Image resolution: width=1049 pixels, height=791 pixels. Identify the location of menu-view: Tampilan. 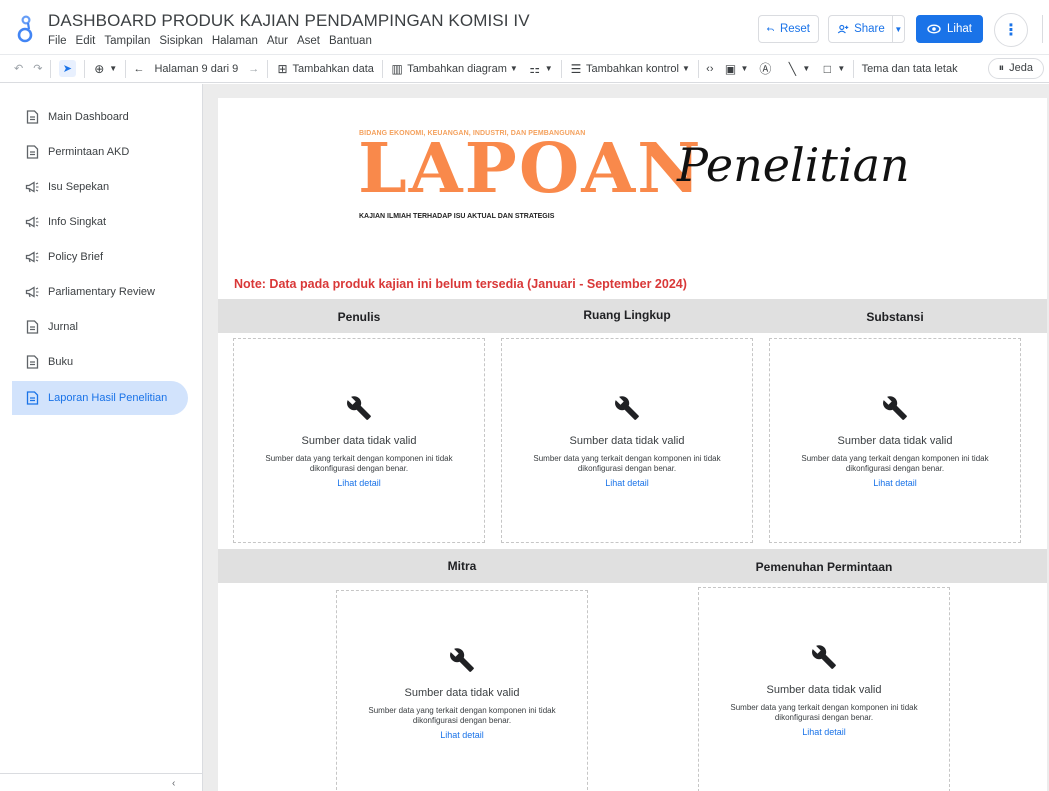
(127, 41).